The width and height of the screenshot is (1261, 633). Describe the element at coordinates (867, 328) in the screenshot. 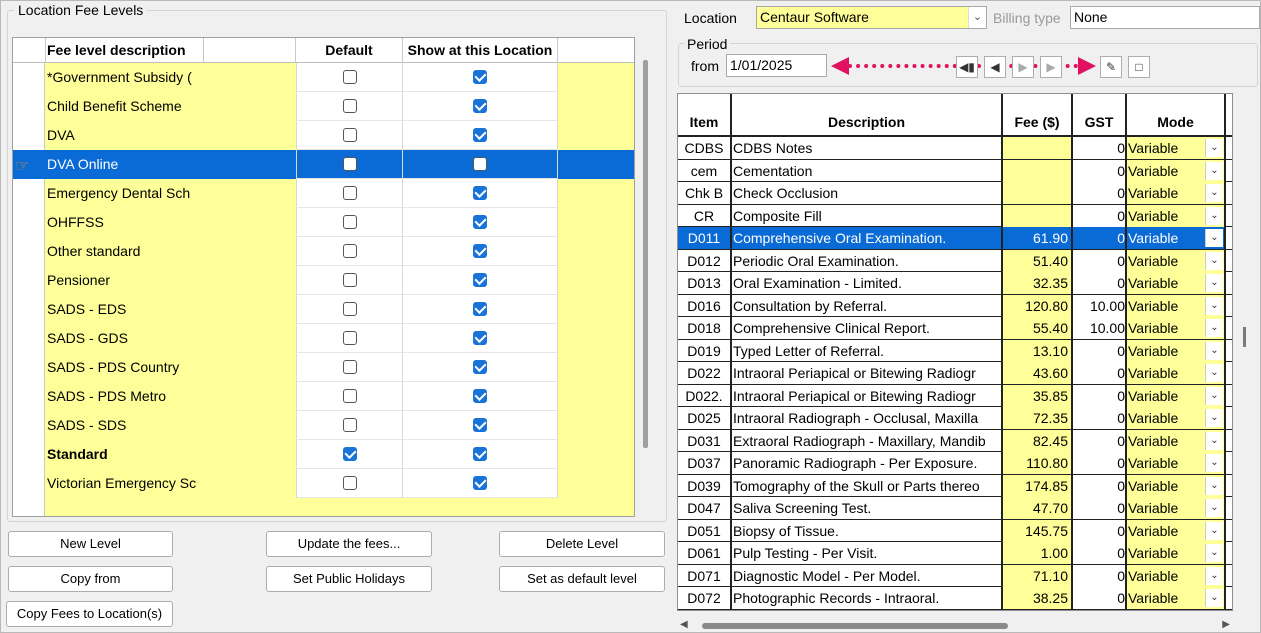

I see `item-description: Comprehensive Clinical Report.` at that location.